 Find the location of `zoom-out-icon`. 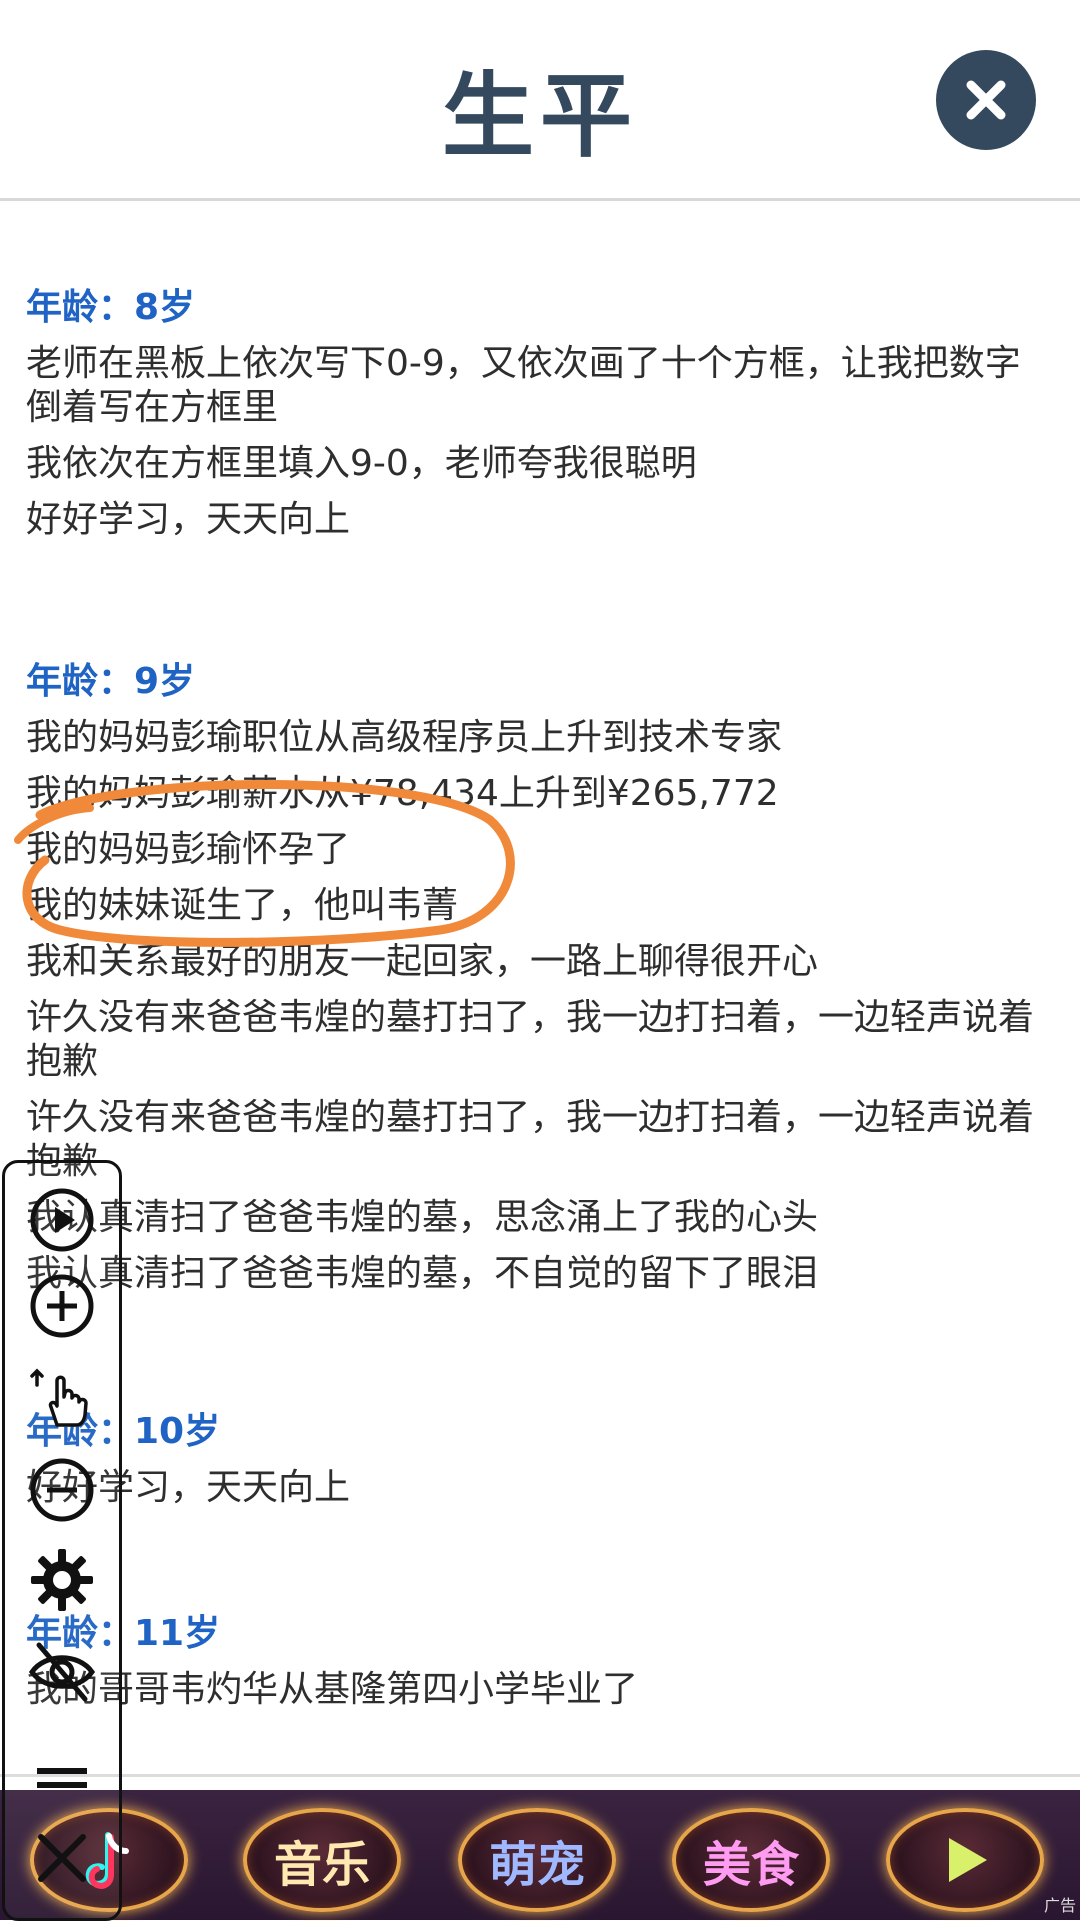

zoom-out-icon is located at coordinates (62, 1490).